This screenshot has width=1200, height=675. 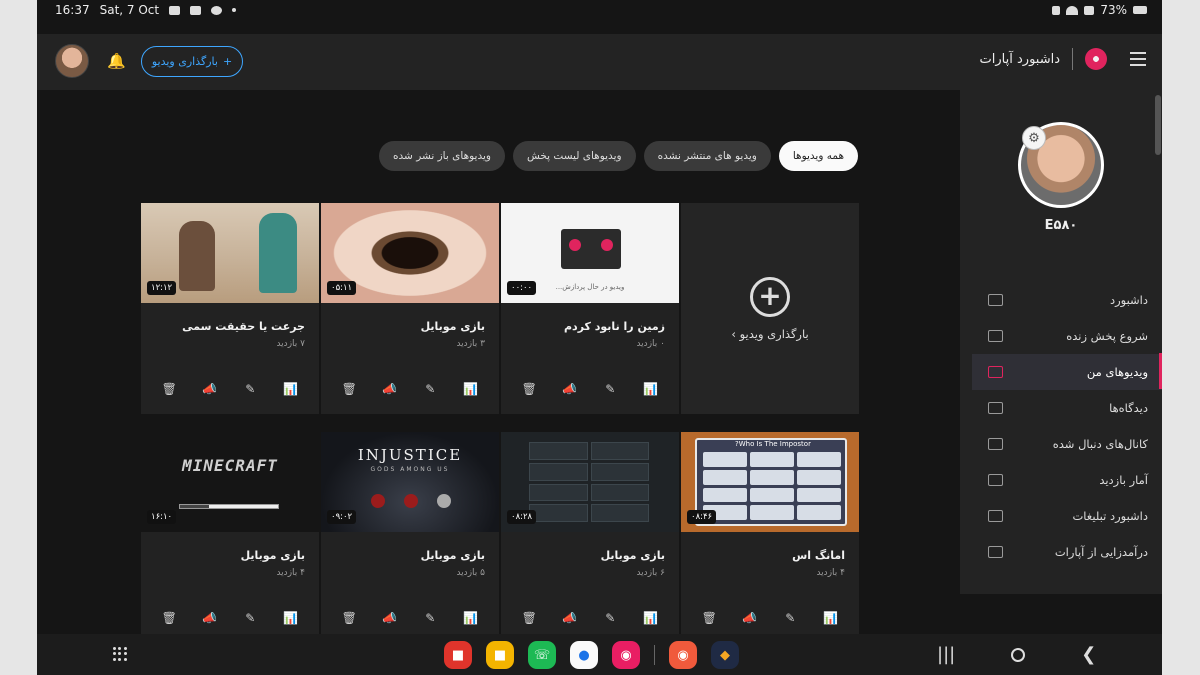 I want to click on video-card: ۱۲:۱۲ جرعت یا حقیقت سمی ۷ بازدید 🗑 📣 ✎ 📊, so click(x=230, y=308).